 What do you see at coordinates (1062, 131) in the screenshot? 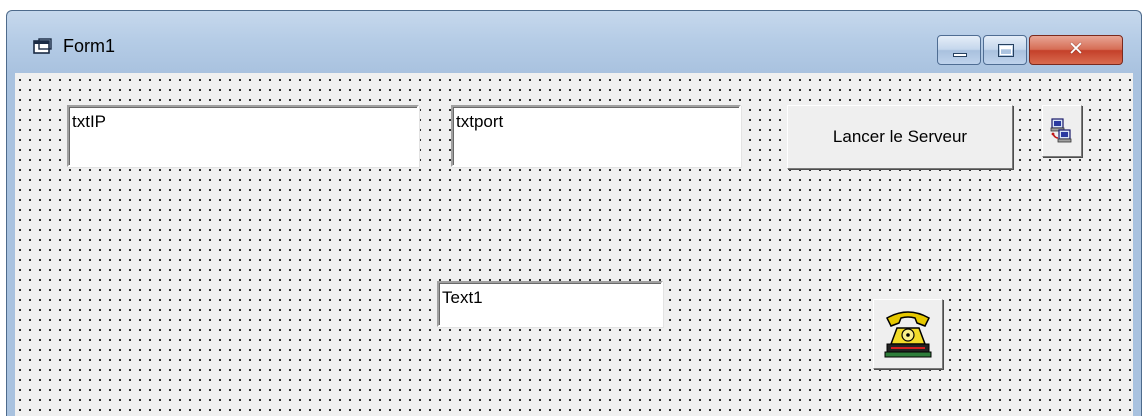
I see `network-button` at bounding box center [1062, 131].